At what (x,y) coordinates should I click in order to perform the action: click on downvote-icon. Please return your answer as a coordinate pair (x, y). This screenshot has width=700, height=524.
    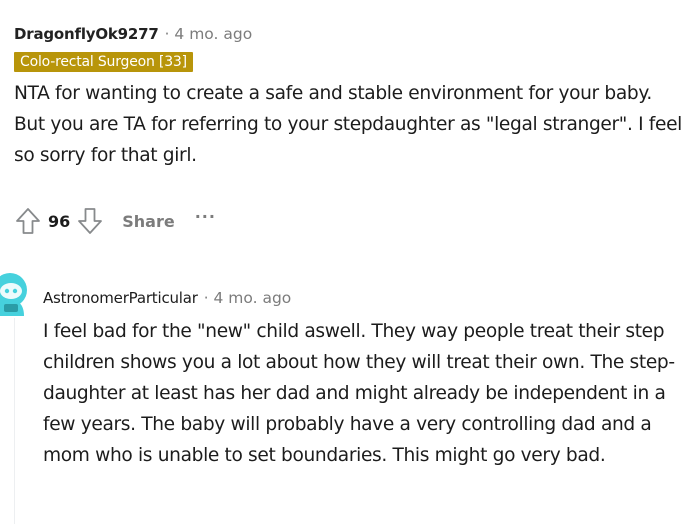
    Looking at the image, I should click on (90, 221).